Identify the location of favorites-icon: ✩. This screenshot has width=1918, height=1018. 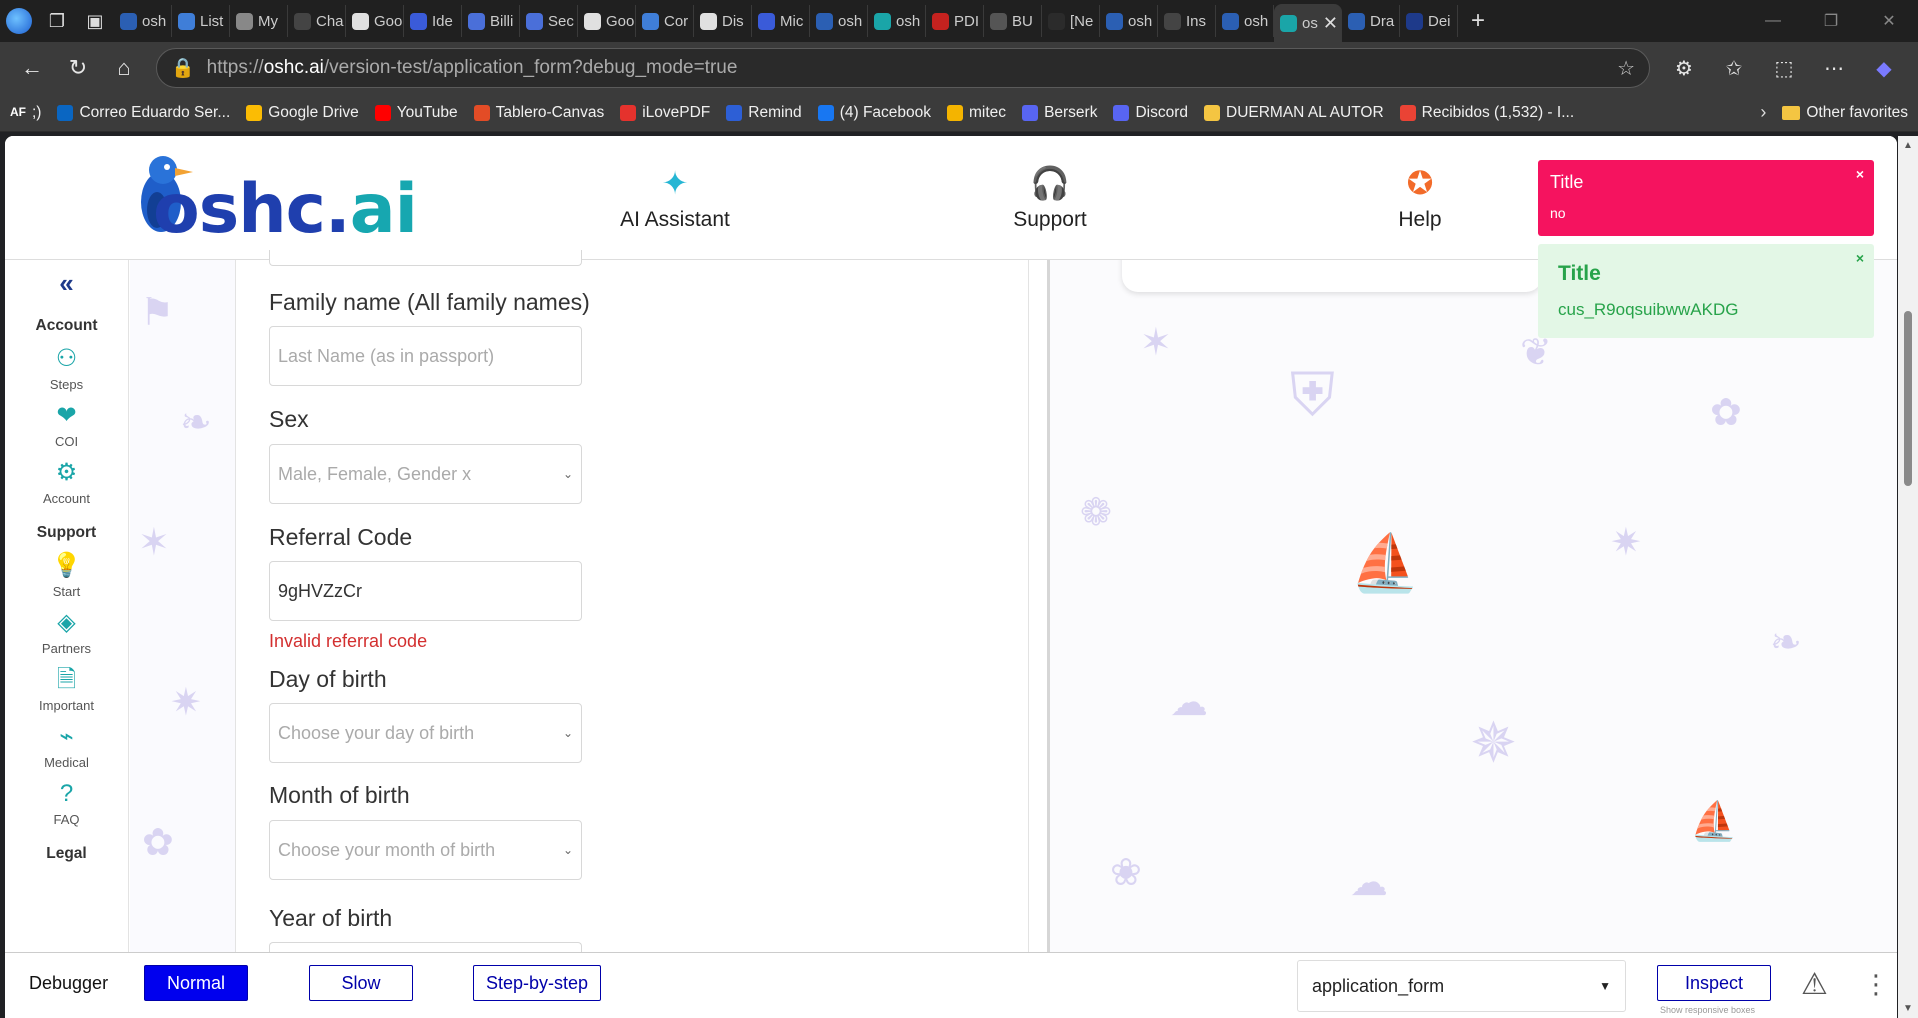
(1734, 68).